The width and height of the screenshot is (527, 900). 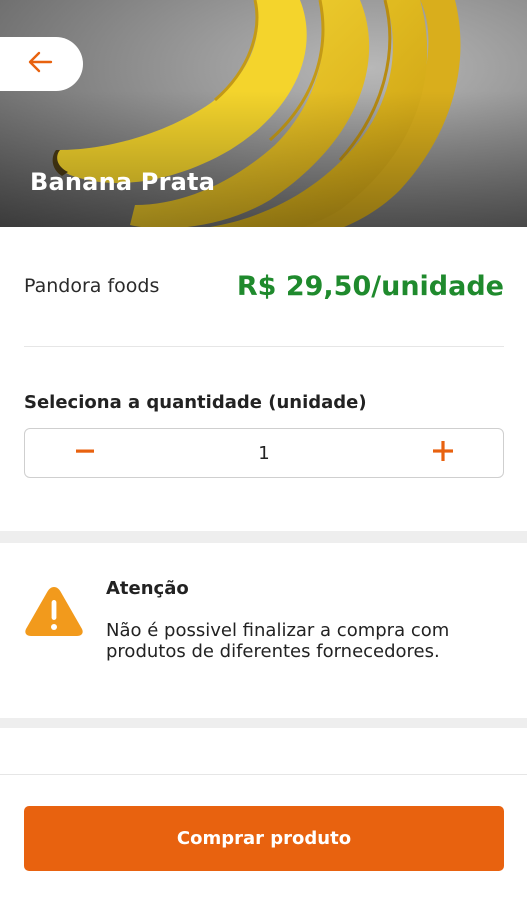 I want to click on quantity-label: Seleciona a quantidade (unidade), so click(x=195, y=402).